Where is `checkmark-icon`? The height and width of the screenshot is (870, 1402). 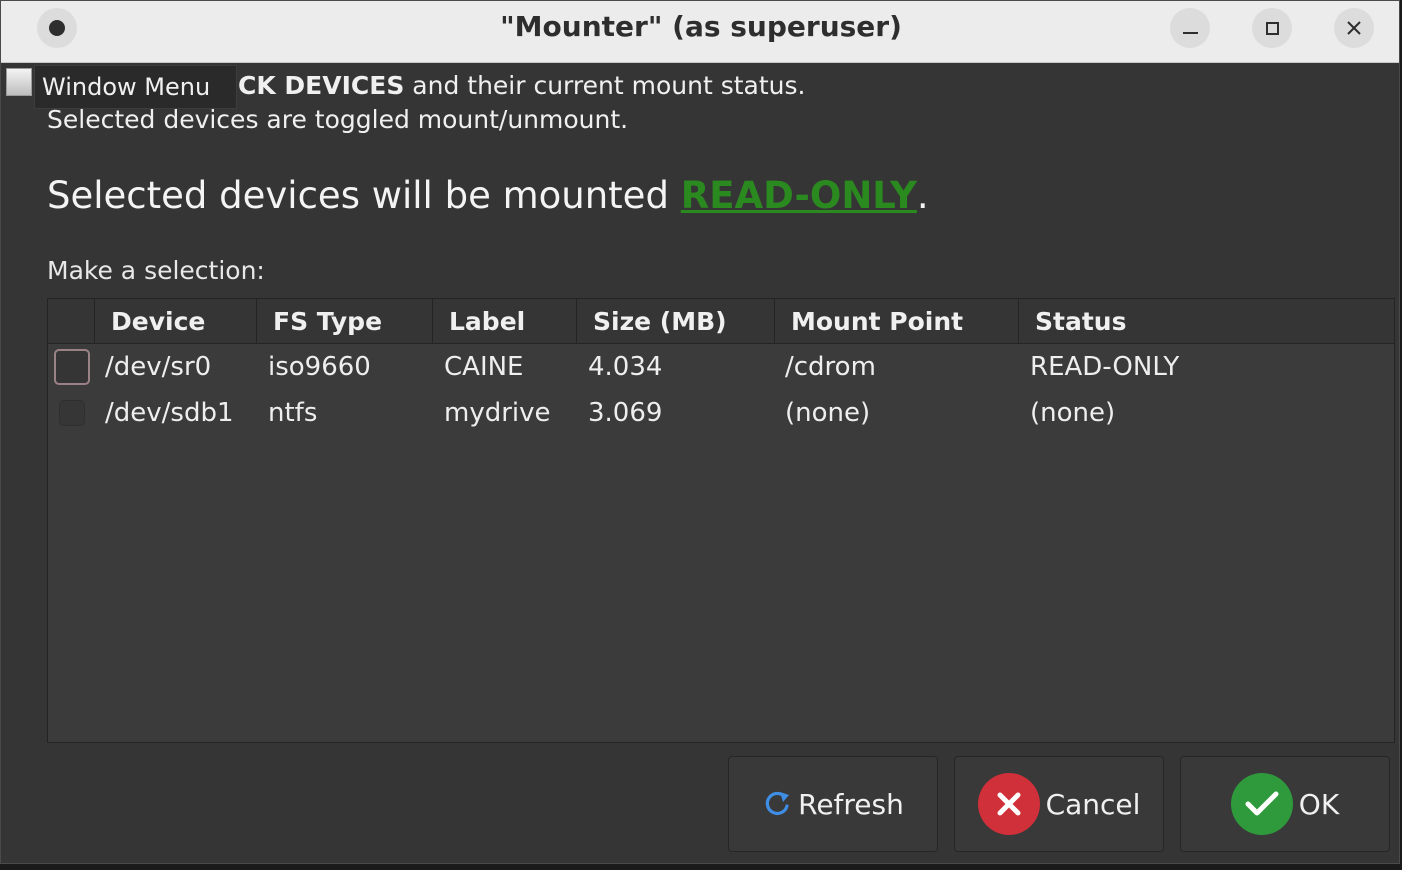 checkmark-icon is located at coordinates (1261, 804).